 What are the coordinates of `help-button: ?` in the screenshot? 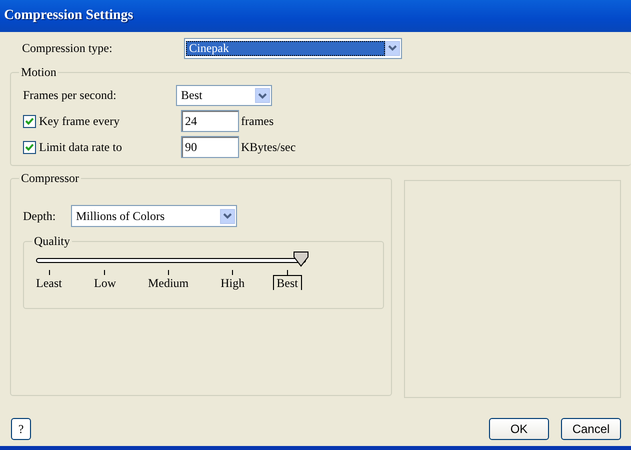 It's located at (21, 429).